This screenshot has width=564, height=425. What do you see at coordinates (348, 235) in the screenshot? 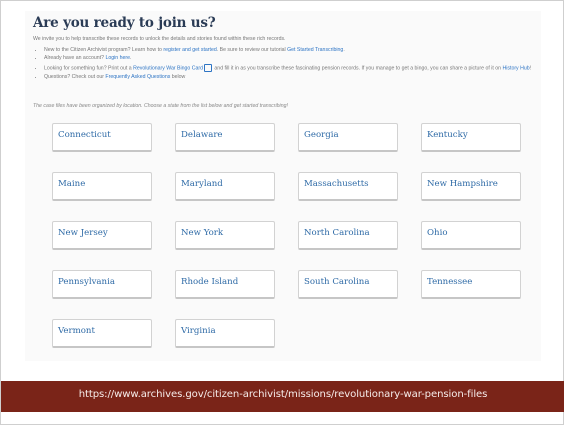
I see `state-button-north-carolina: North Carolina` at bounding box center [348, 235].